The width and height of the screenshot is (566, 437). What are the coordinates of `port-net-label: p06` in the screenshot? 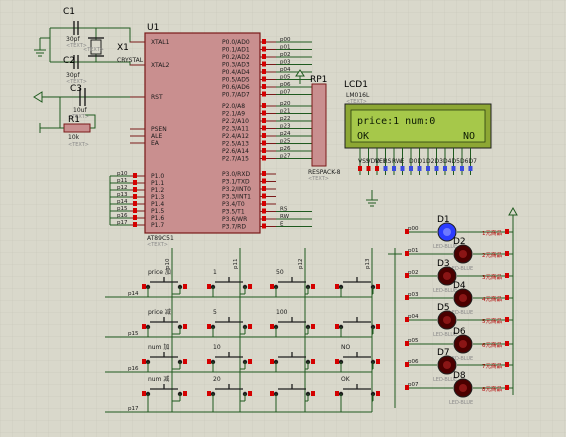 It's located at (285, 85).